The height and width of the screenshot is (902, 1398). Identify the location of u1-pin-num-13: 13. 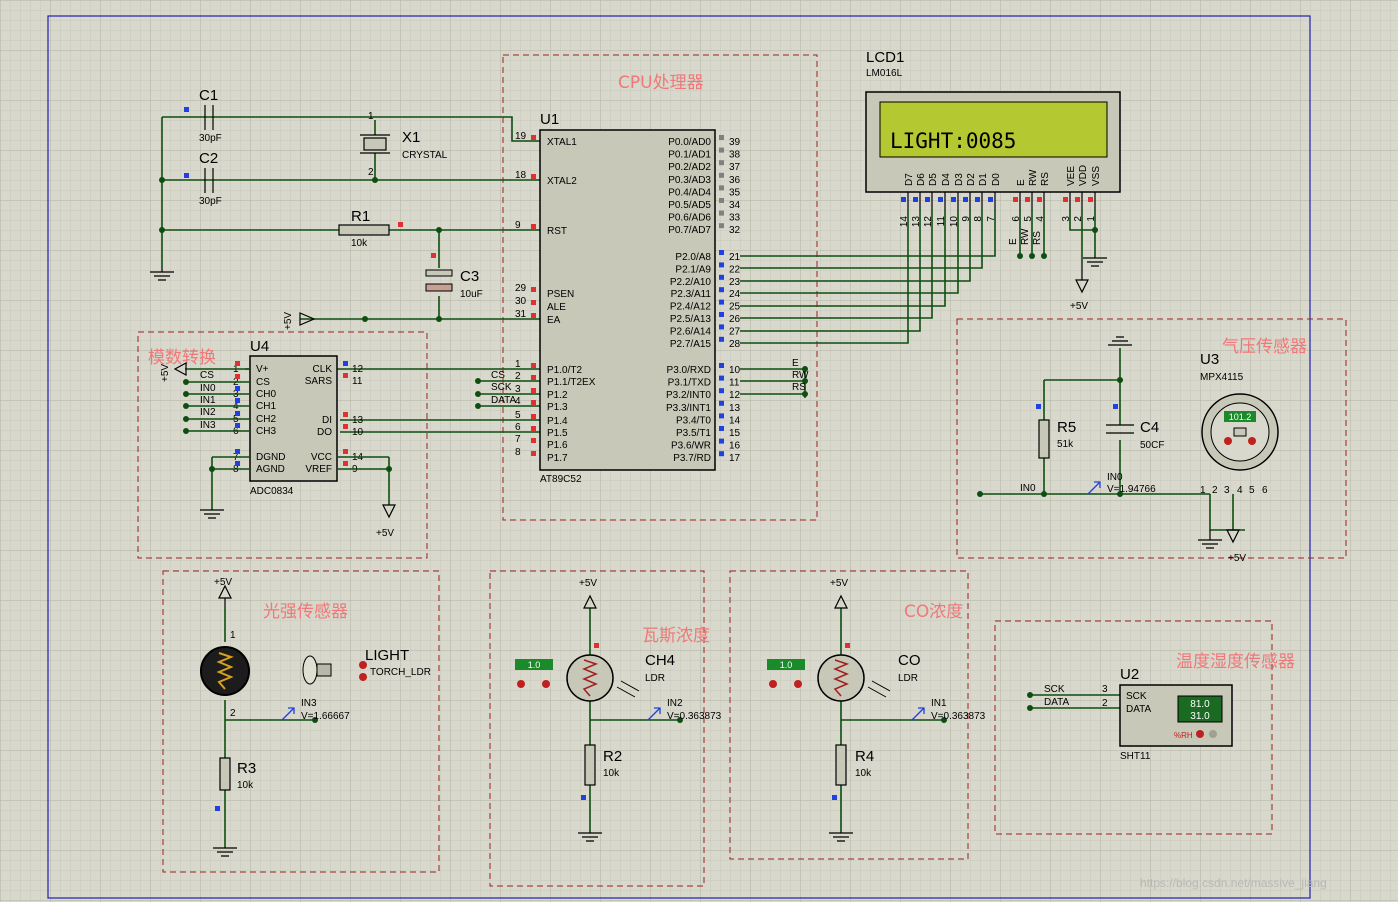
(735, 408).